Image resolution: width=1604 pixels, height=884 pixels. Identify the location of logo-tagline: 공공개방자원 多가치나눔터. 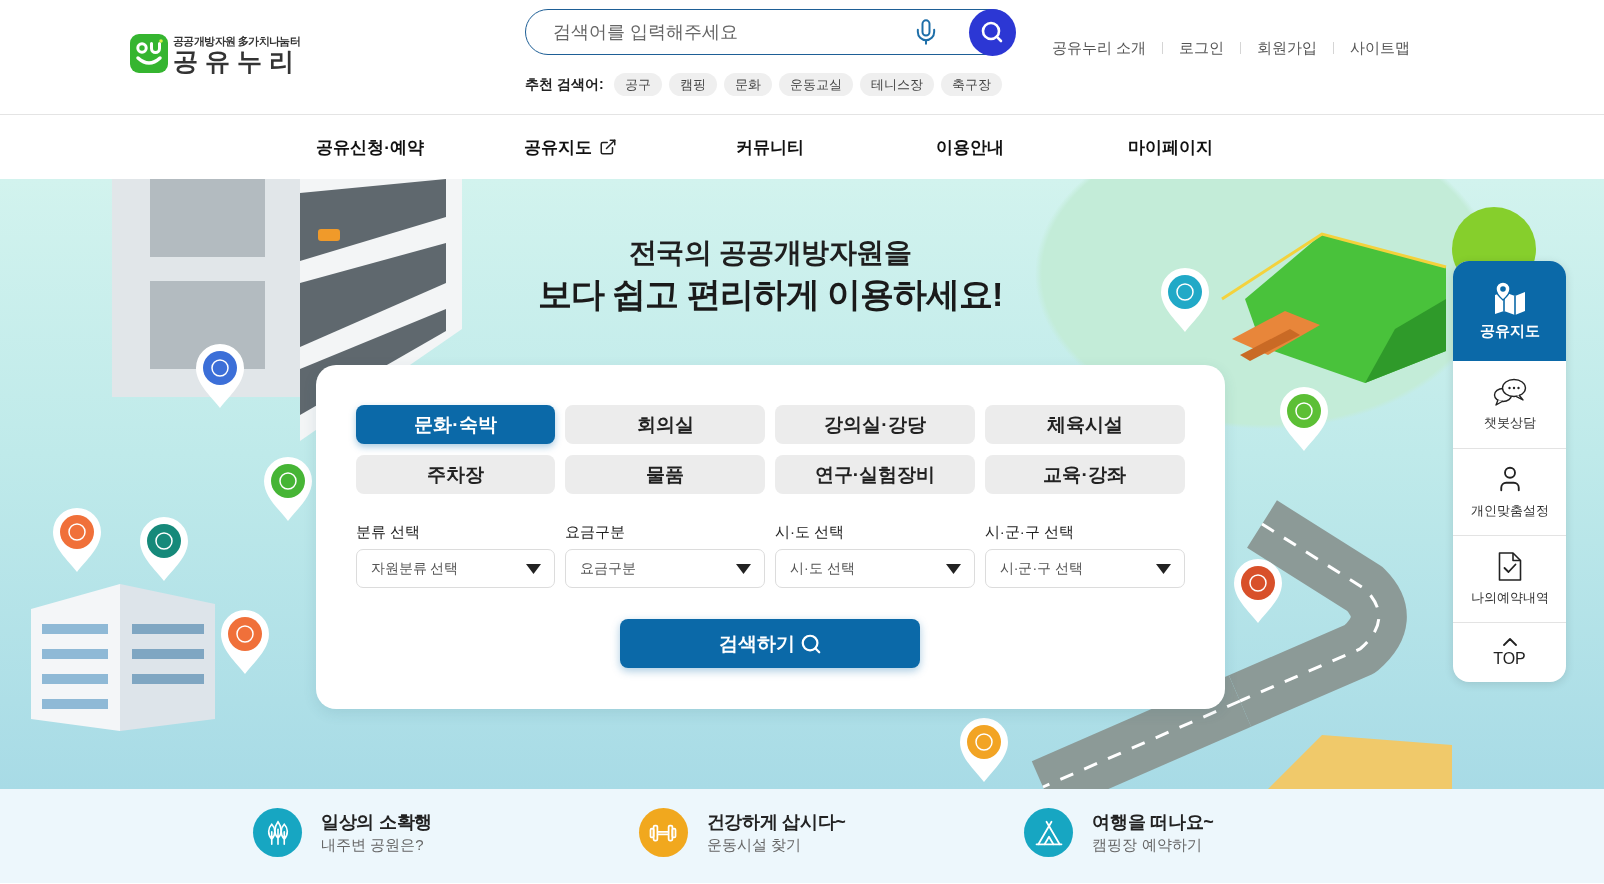
(237, 41).